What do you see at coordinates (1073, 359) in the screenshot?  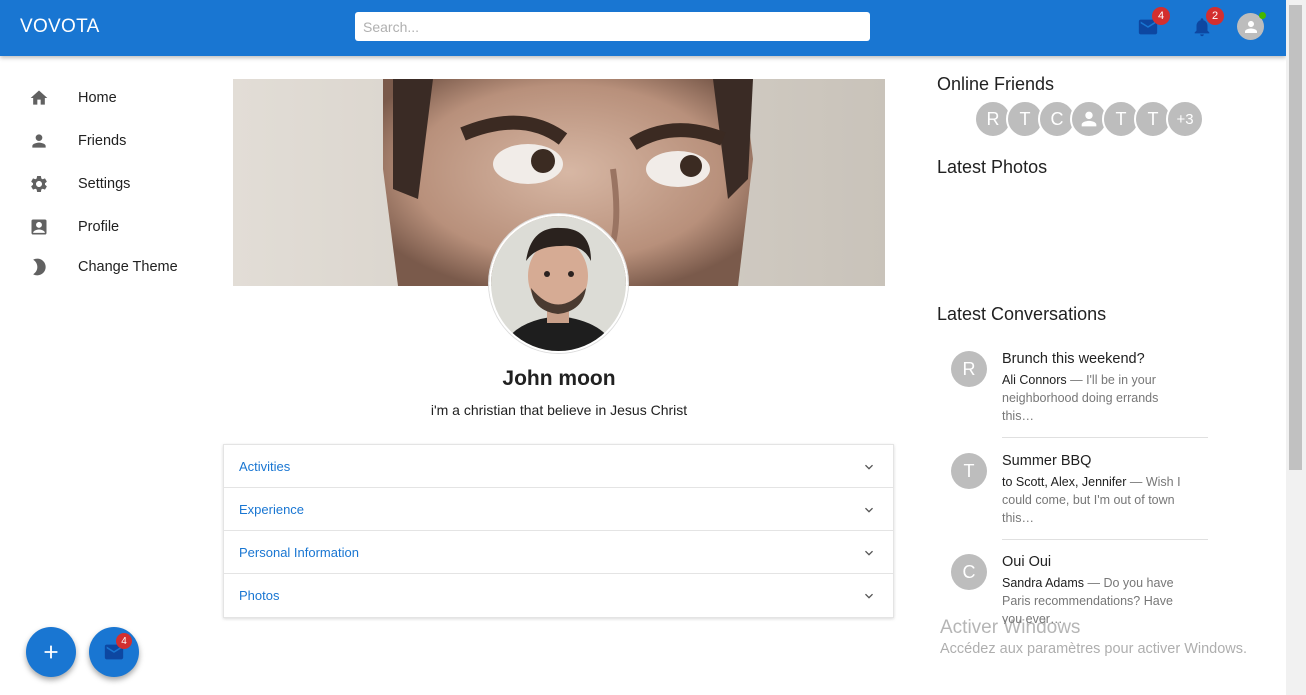 I see `conversation-title: Brunch this weekend?` at bounding box center [1073, 359].